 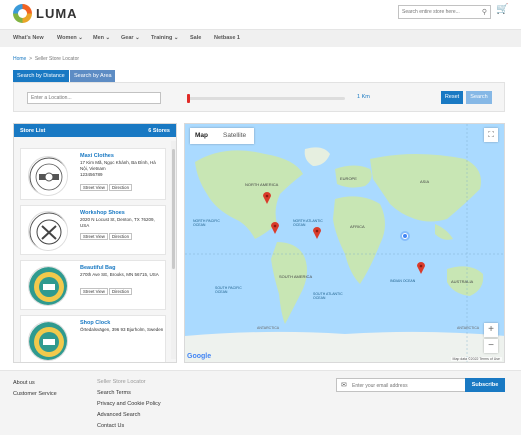 I want to click on store-search-input, so click(x=438, y=12).